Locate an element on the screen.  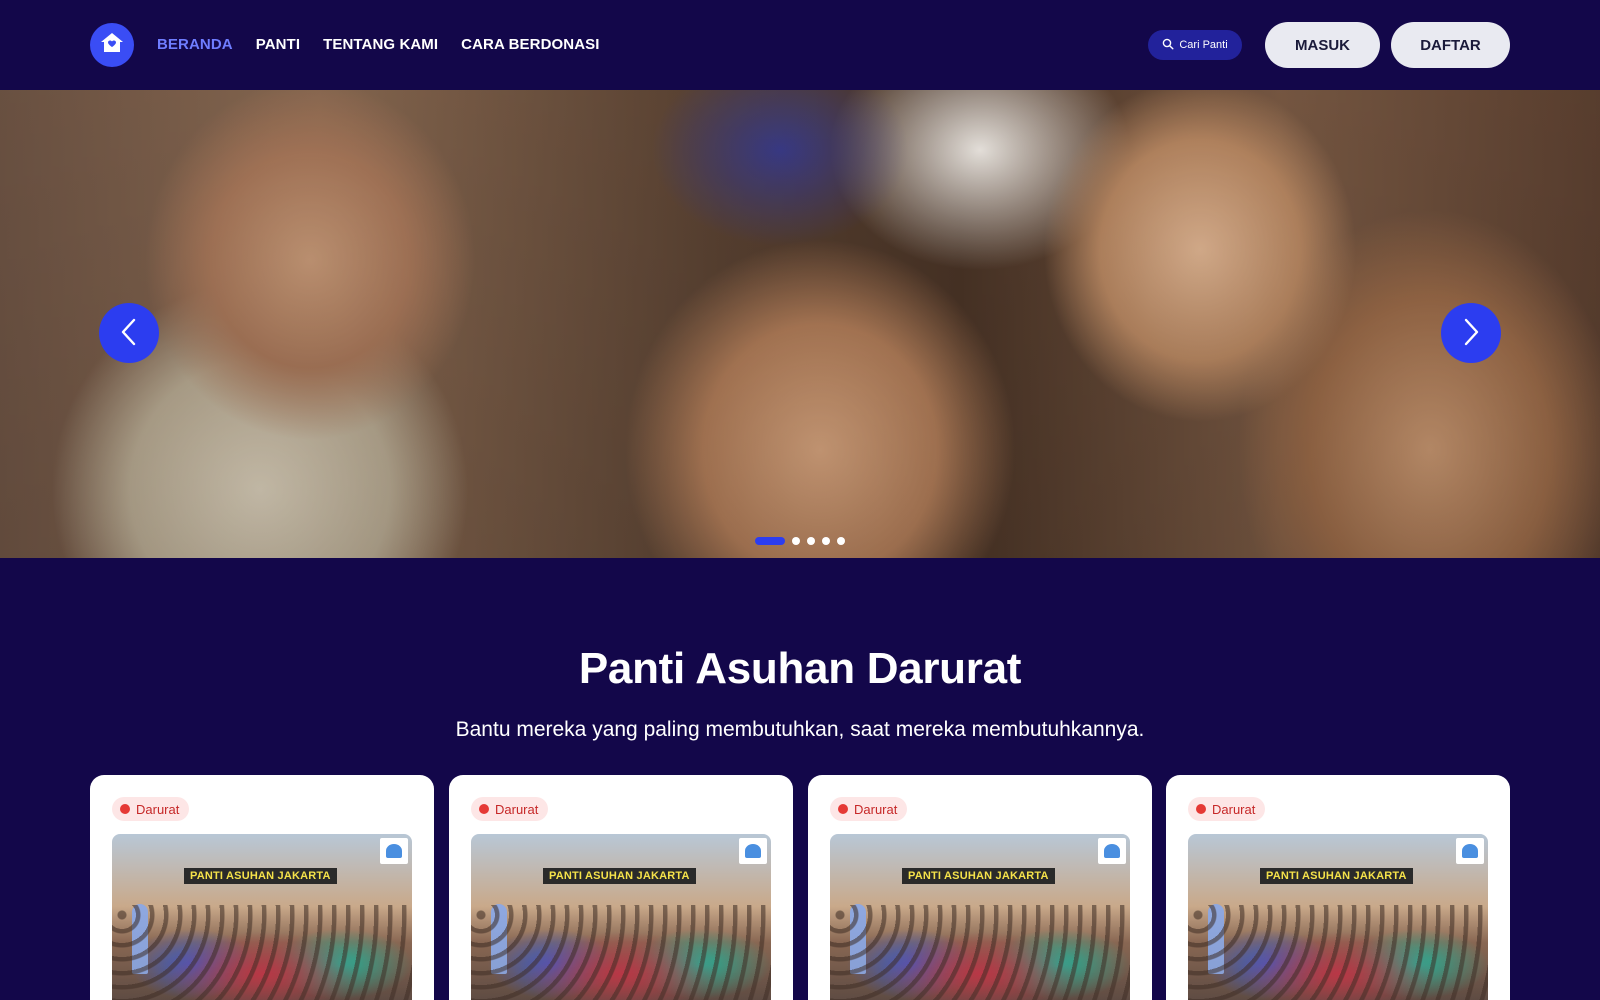
chevron-right-icon is located at coordinates (1471, 333).